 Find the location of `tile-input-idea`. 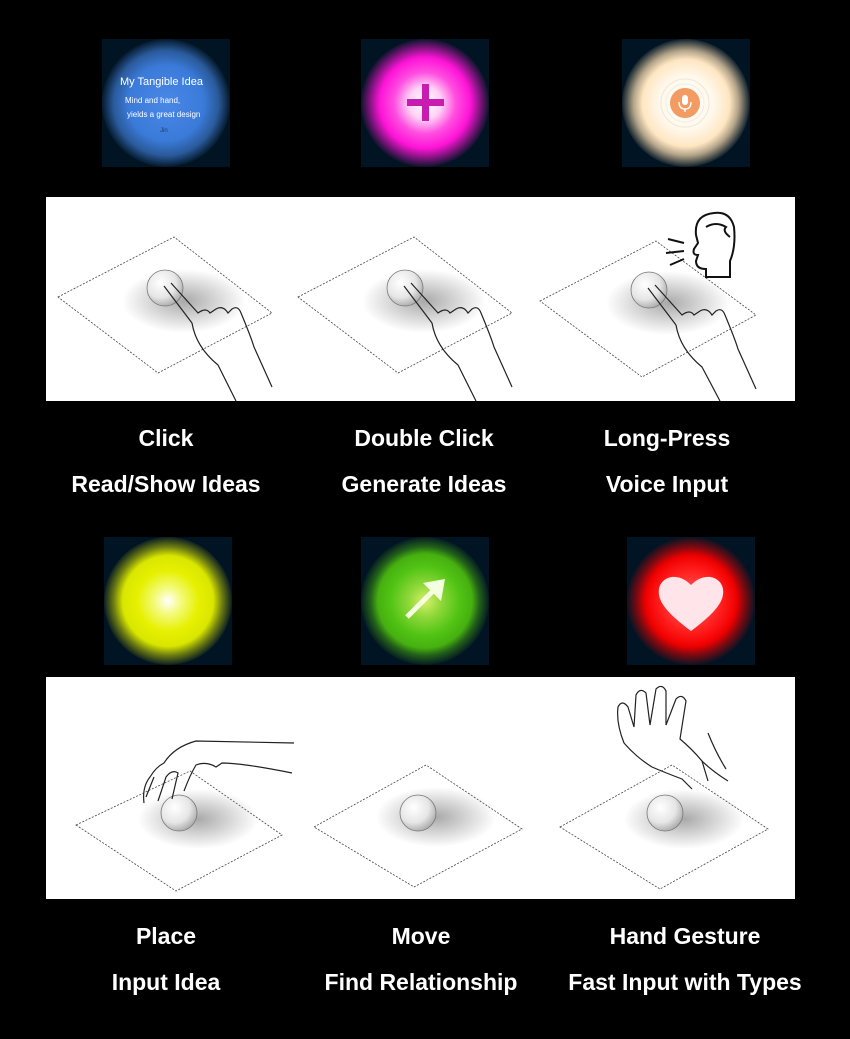

tile-input-idea is located at coordinates (168, 601).